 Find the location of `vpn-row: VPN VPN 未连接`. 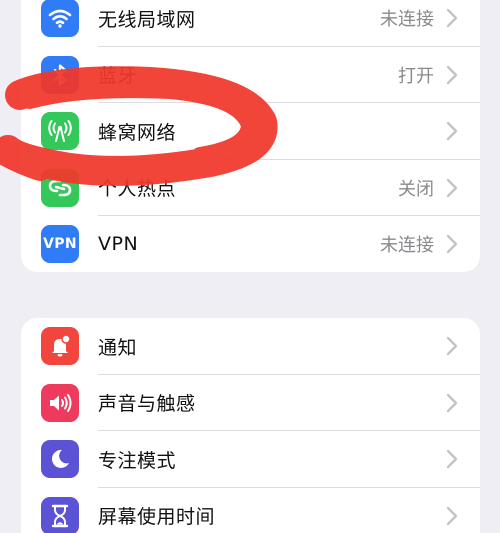

vpn-row: VPN VPN 未连接 is located at coordinates (250, 244).